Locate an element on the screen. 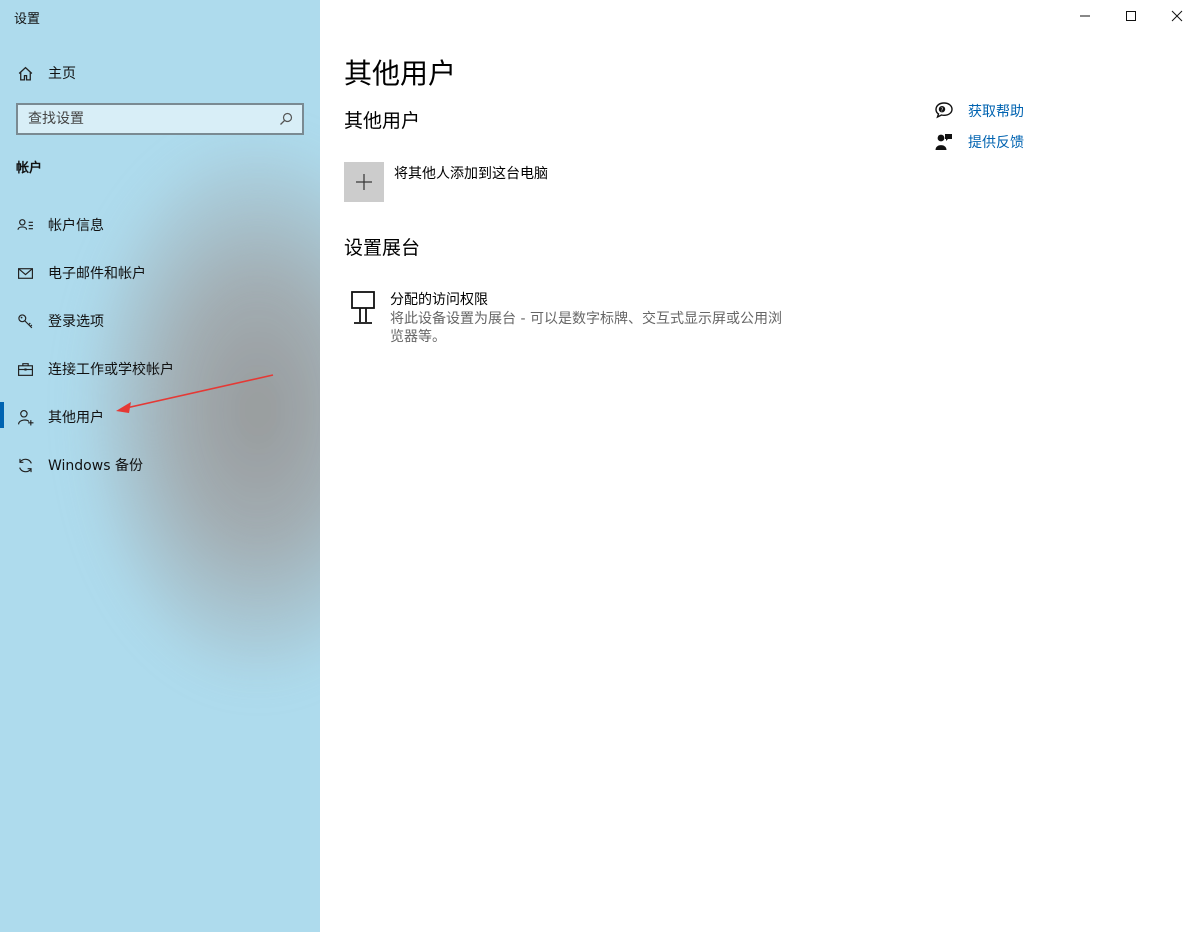  sidebar-item-label: 连接工作或学校帐户 is located at coordinates (111, 370).